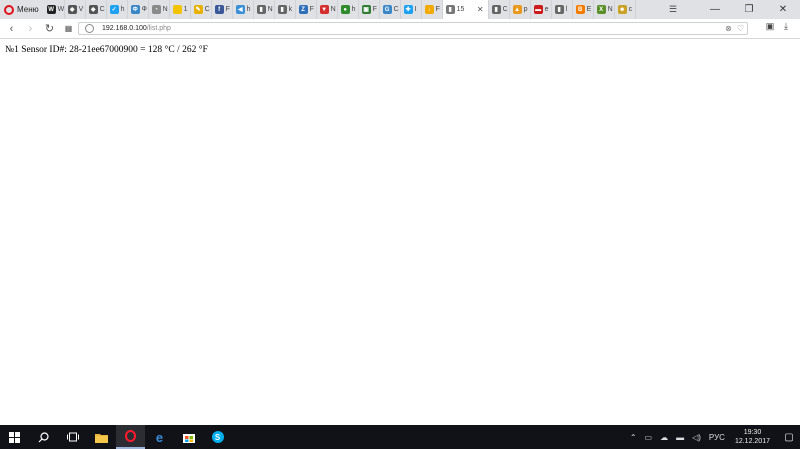  What do you see at coordinates (327, 9) in the screenshot?
I see `browser-tab: ▼ N` at bounding box center [327, 9].